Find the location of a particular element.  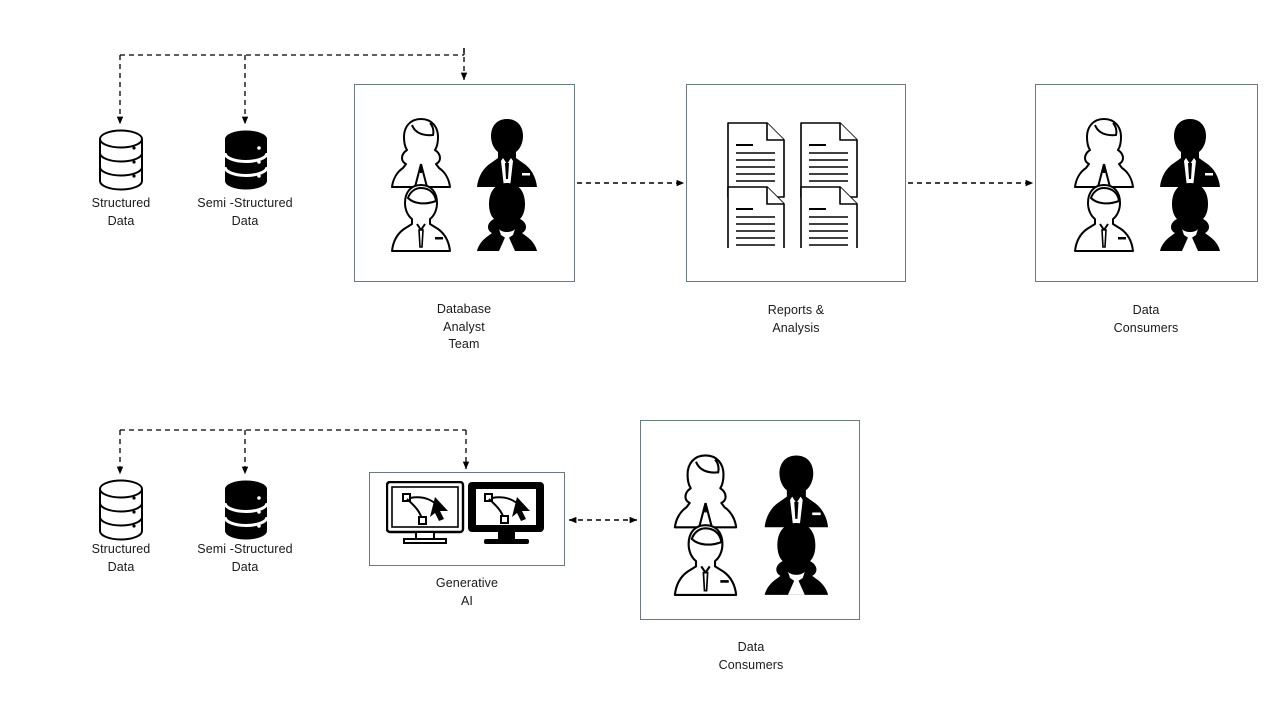

generative-ai-box is located at coordinates (467, 519).